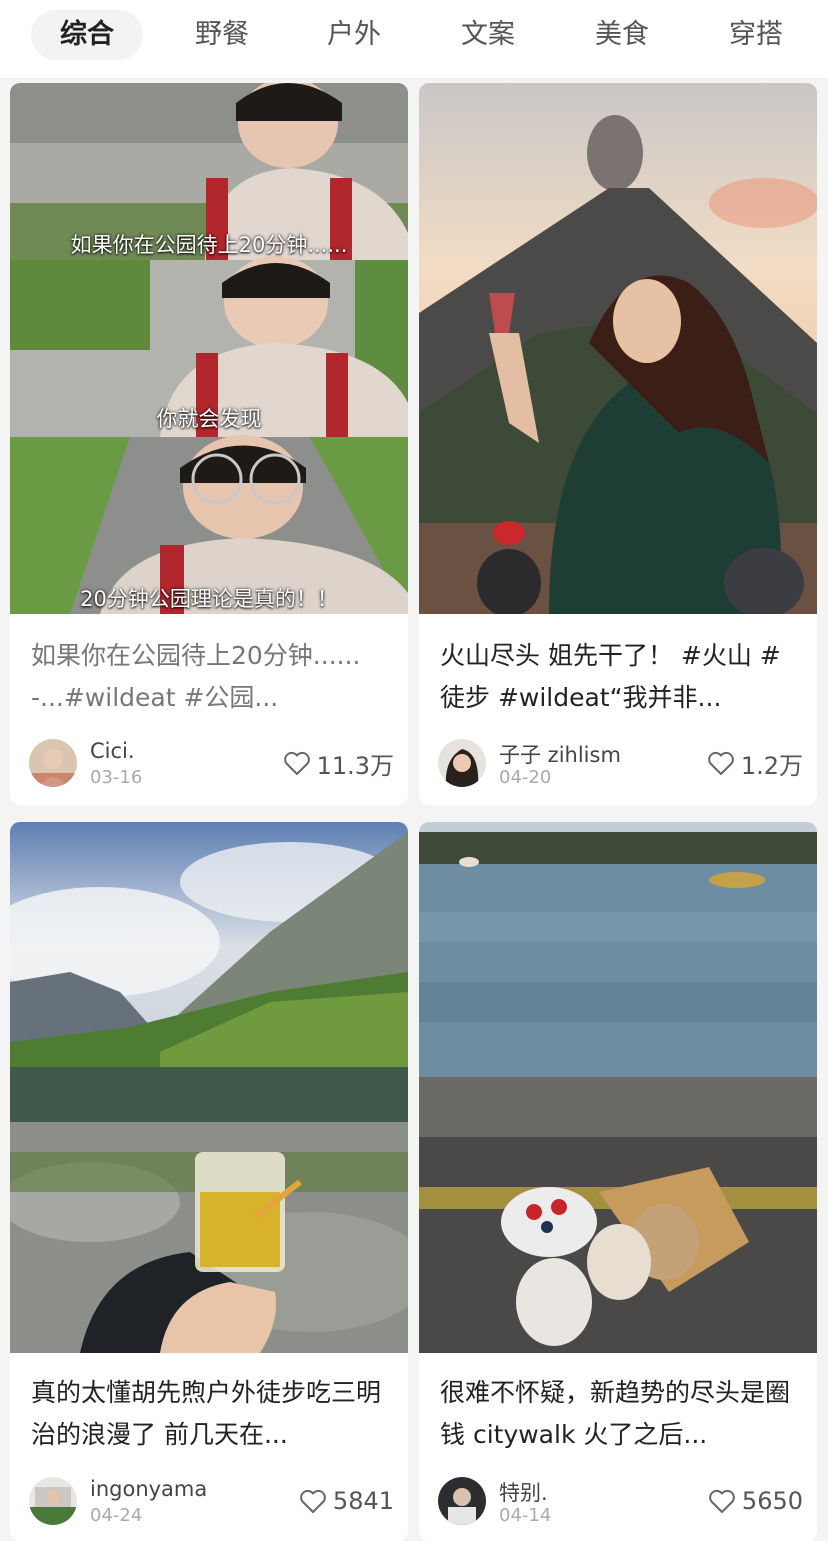 Image resolution: width=828 pixels, height=1541 pixels. Describe the element at coordinates (355, 765) in the screenshot. I see `like-count: 11.3万` at that location.